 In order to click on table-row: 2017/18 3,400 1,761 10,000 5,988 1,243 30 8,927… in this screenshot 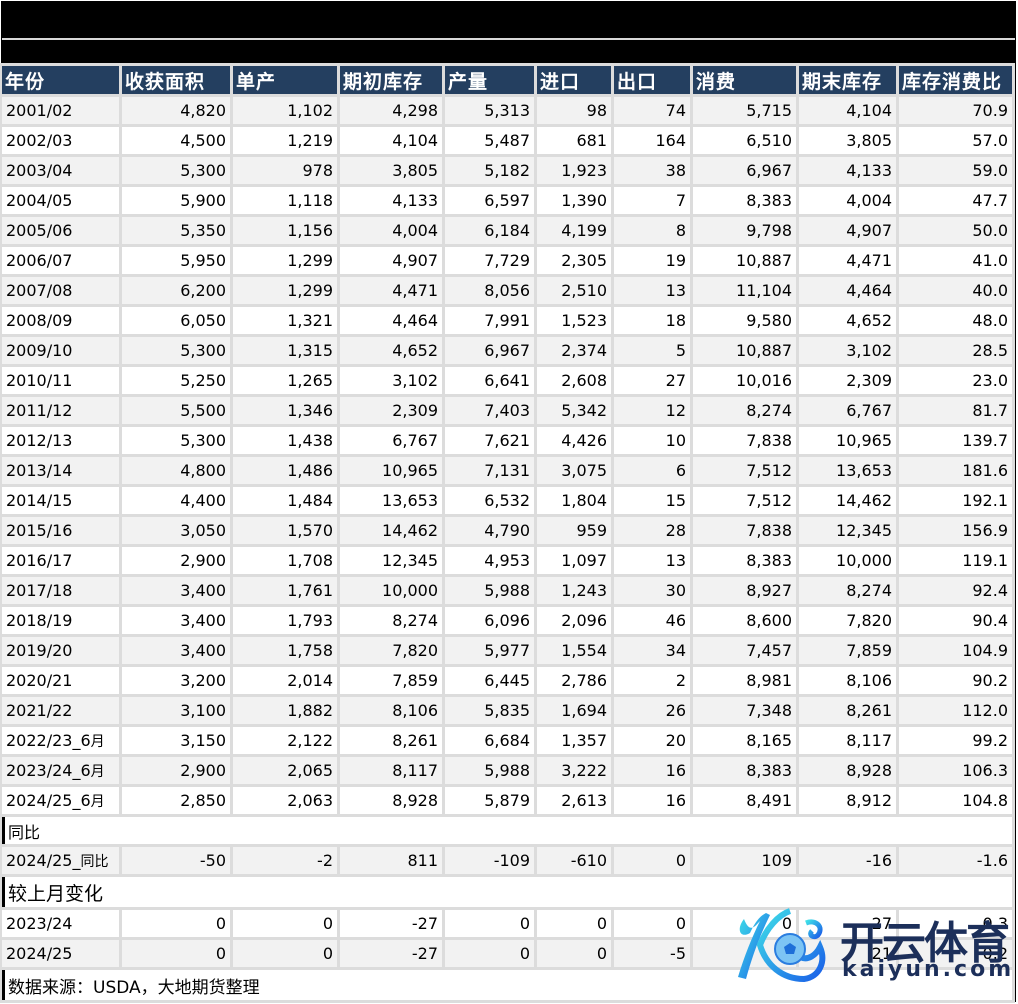, I will do `click(507, 590)`.